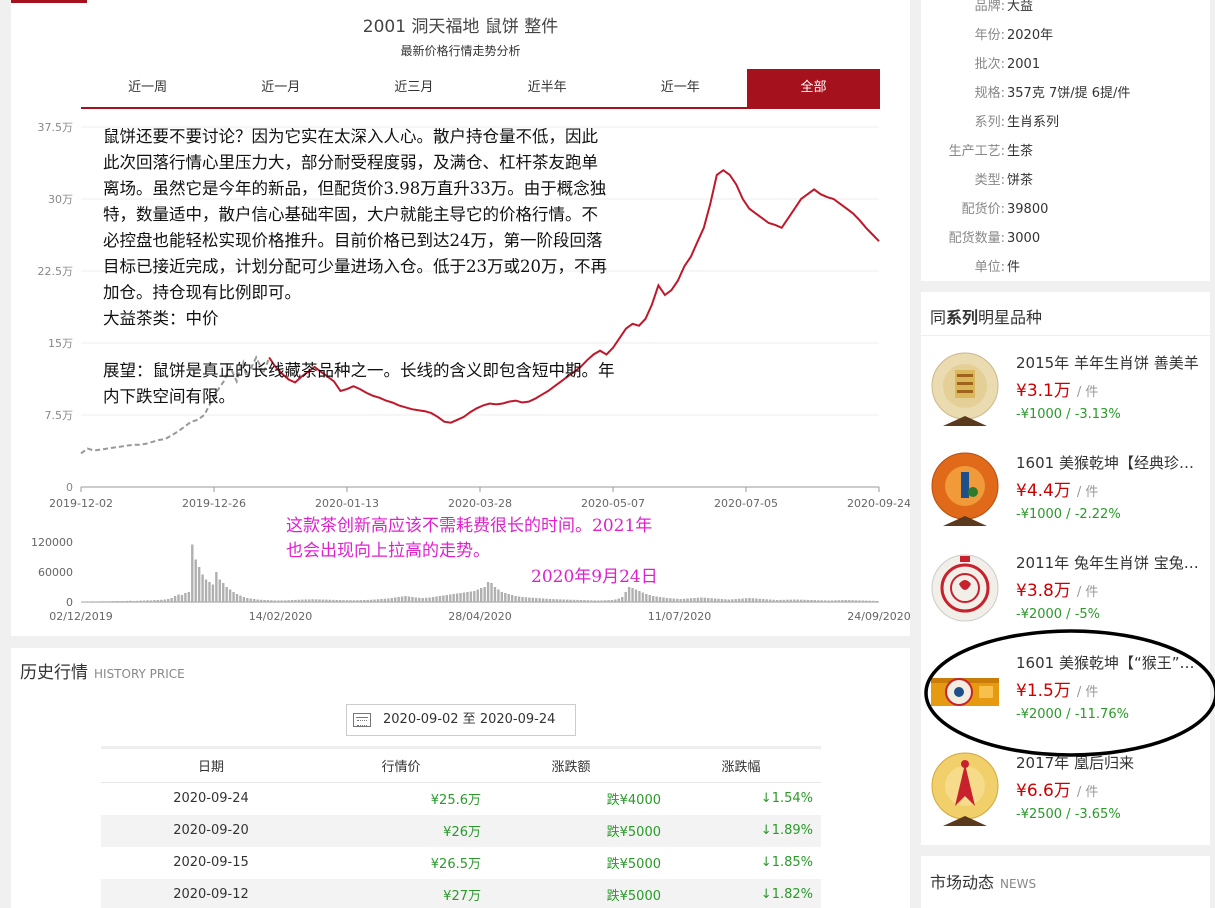 This screenshot has width=1215, height=908. What do you see at coordinates (413, 88) in the screenshot?
I see `tab-three-months: 近三月` at bounding box center [413, 88].